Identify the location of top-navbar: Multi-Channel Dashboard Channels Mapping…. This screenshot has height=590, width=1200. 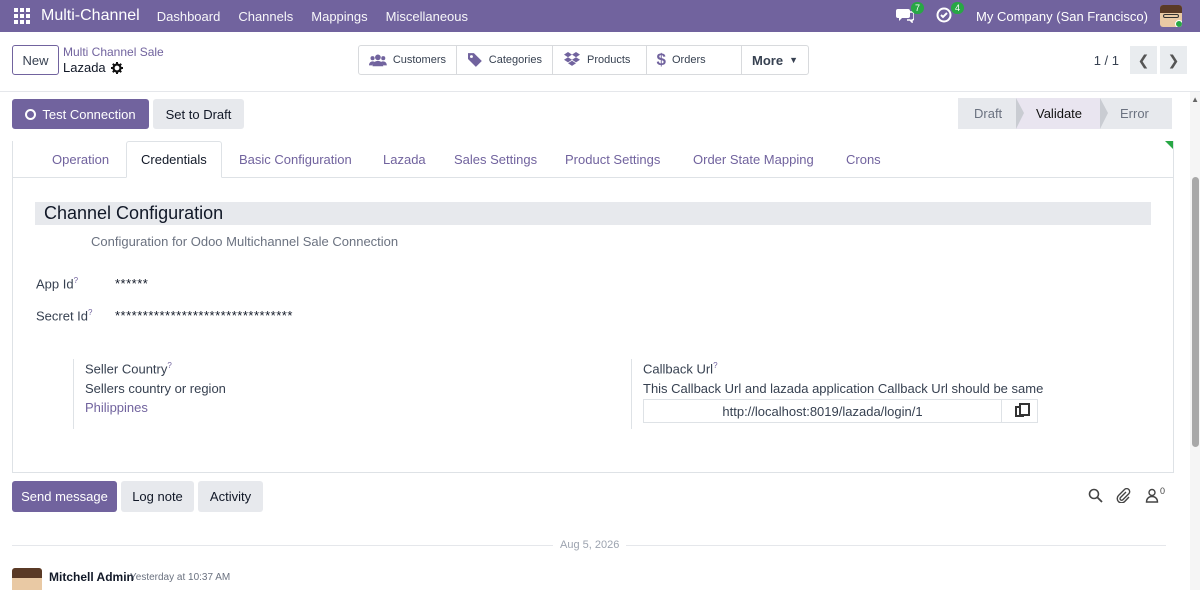
(600, 16).